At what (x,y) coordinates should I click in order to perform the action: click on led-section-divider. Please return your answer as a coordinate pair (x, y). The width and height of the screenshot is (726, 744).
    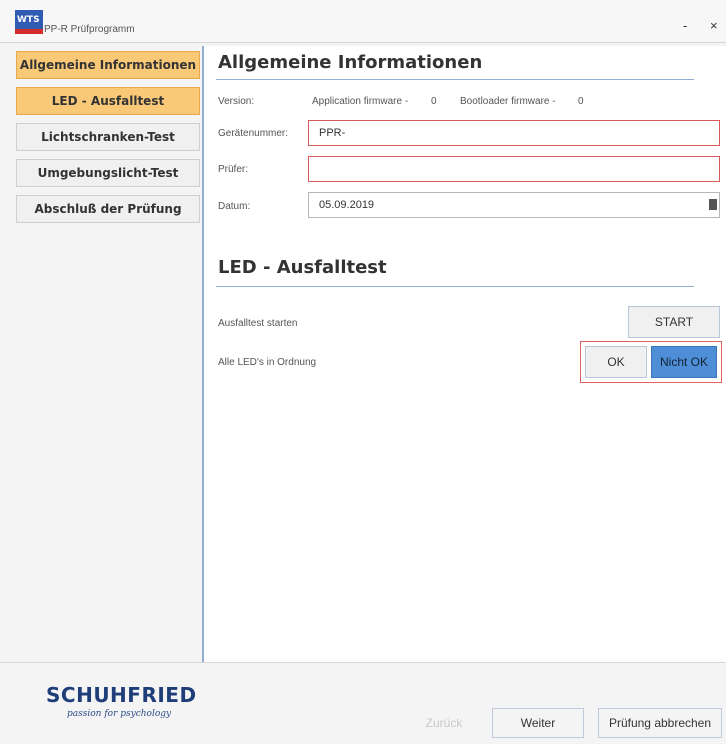
    Looking at the image, I should click on (455, 286).